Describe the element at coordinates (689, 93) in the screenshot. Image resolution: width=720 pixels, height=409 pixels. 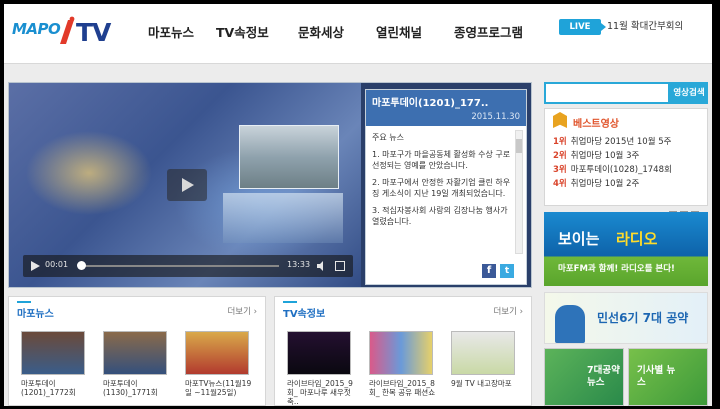
I see `search-button: 영상검색` at that location.